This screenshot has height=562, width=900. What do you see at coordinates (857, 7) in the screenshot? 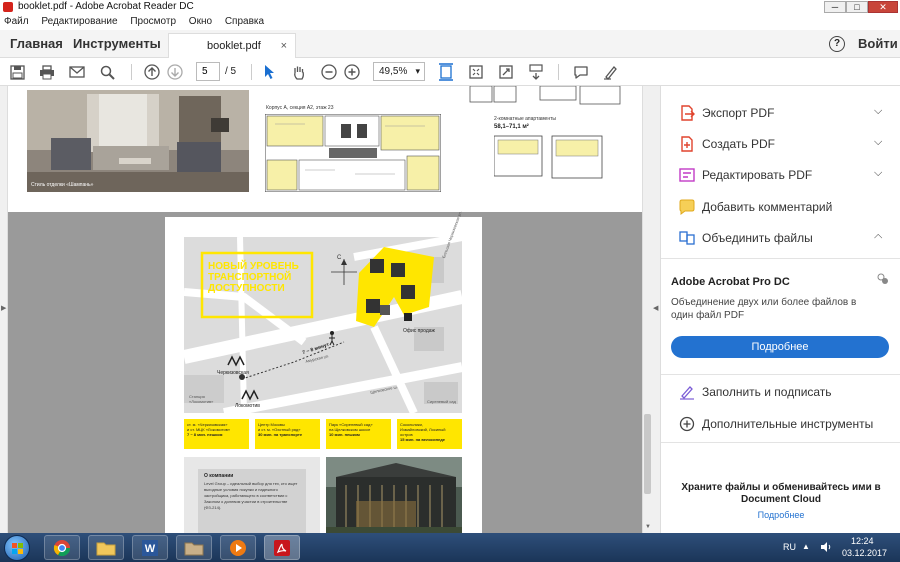
I see `maximize-button: □` at bounding box center [857, 7].